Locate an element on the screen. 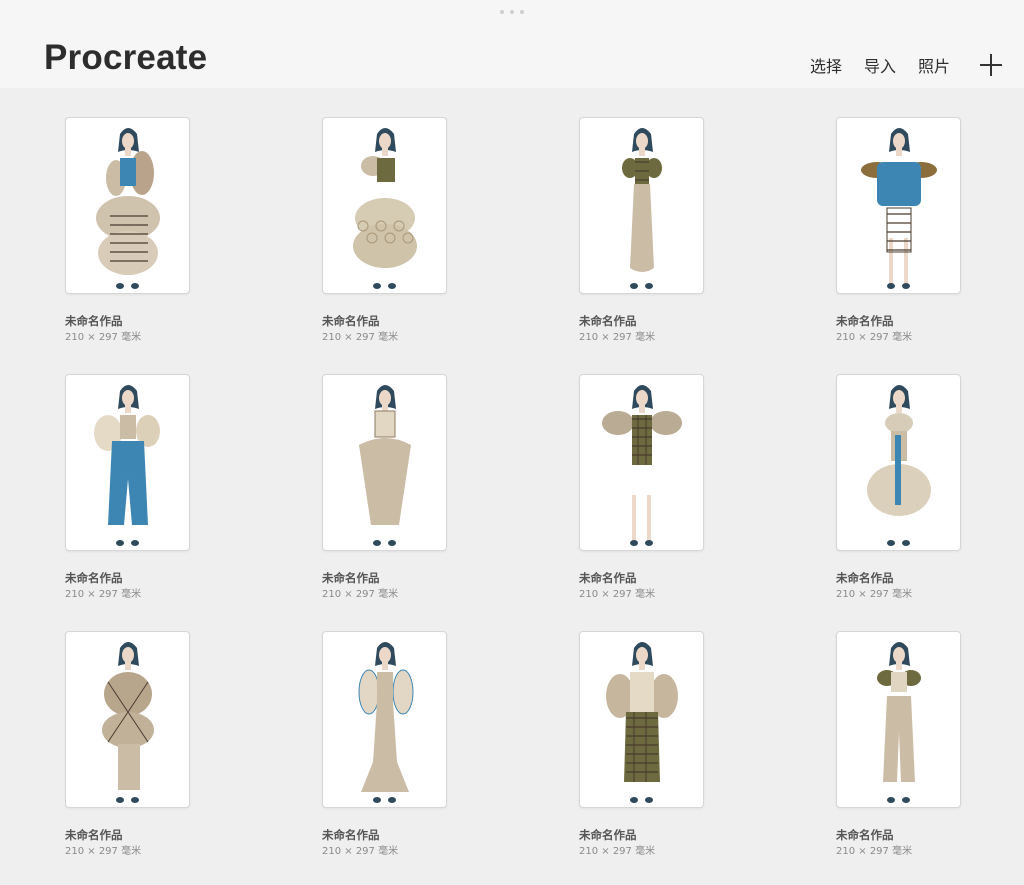 This screenshot has width=1024, height=885. select-button: 选择 is located at coordinates (826, 65).